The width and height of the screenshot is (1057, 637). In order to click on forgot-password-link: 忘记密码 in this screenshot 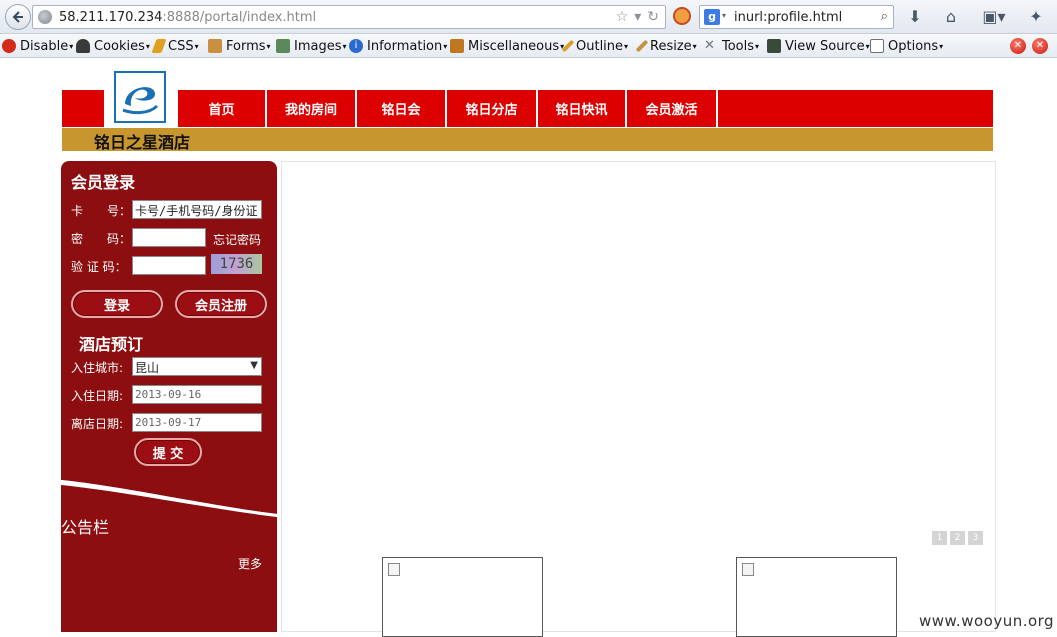, I will do `click(237, 239)`.